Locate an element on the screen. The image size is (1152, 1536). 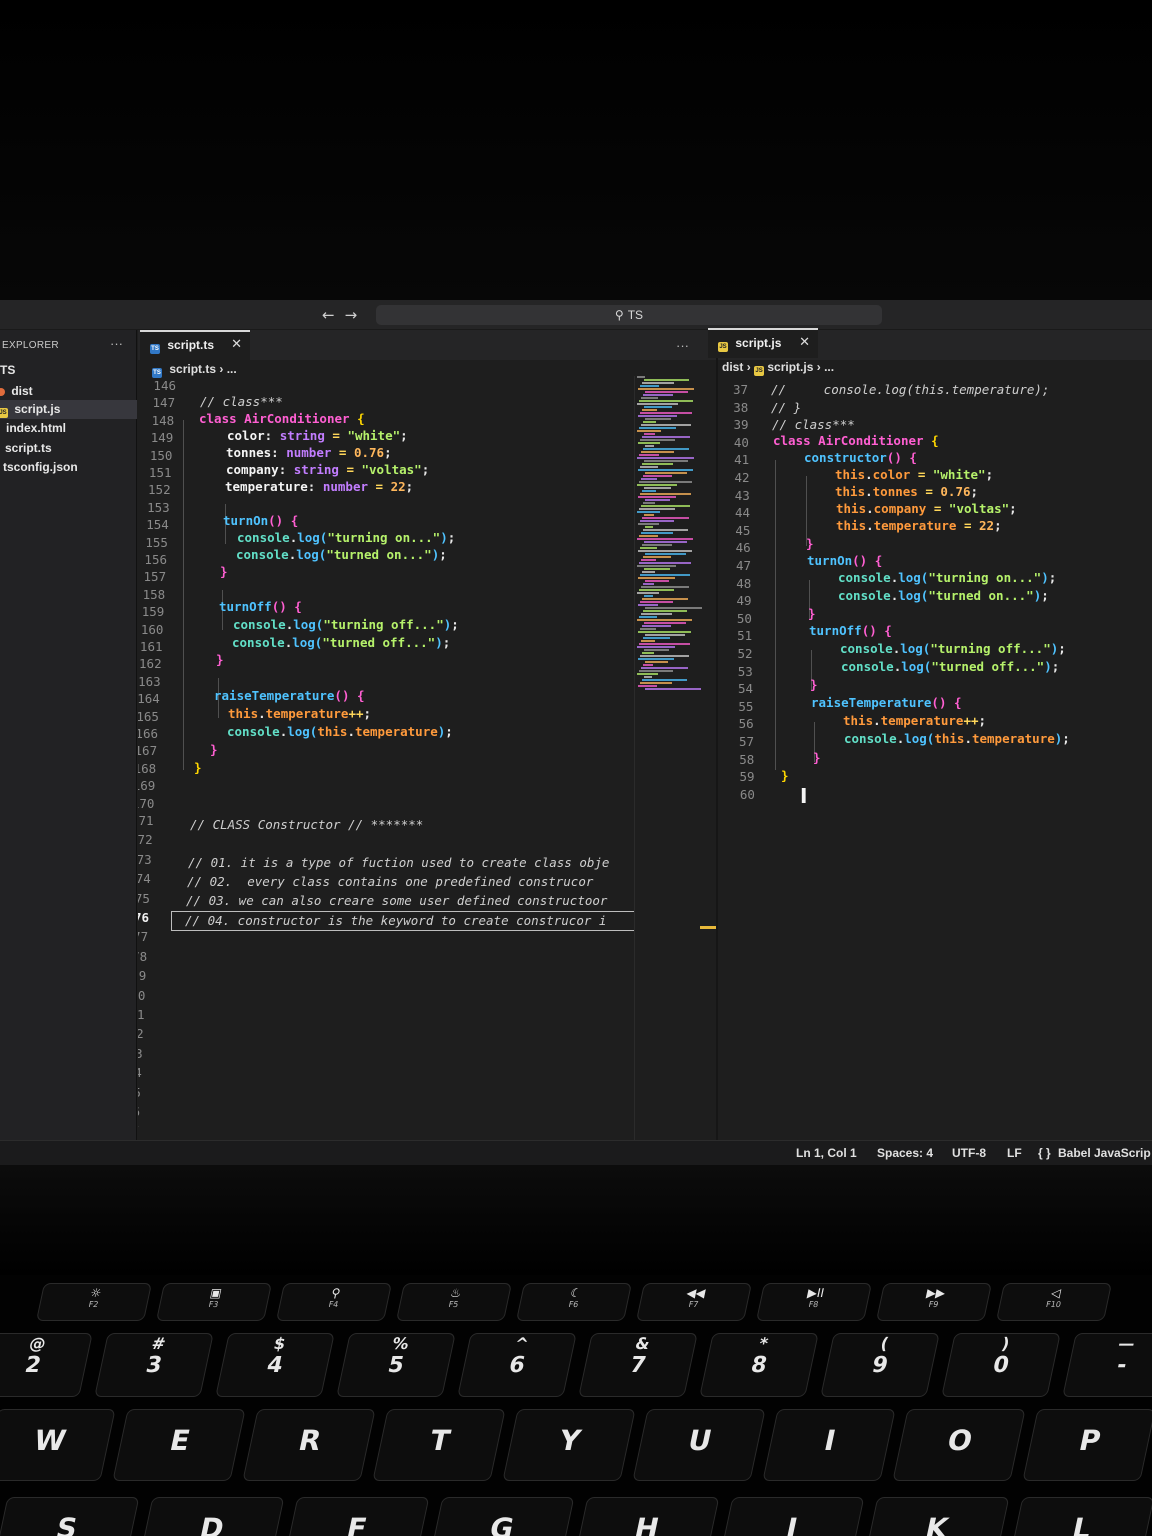
key-h: H is located at coordinates (646, 1516).